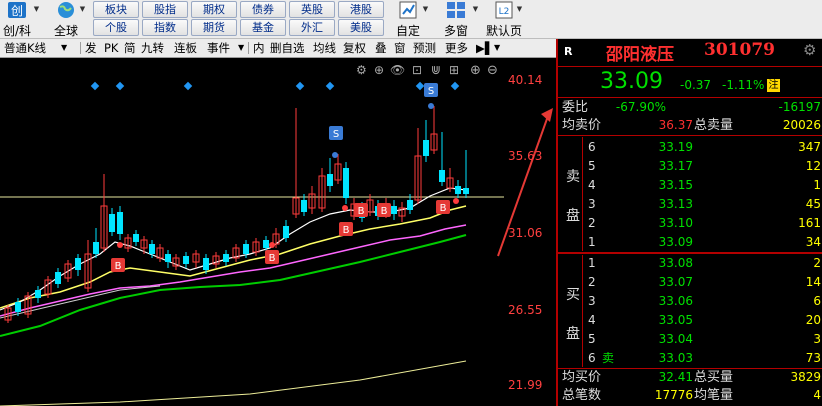  Describe the element at coordinates (400, 48) in the screenshot. I see `tab-chuang: 窗` at that location.